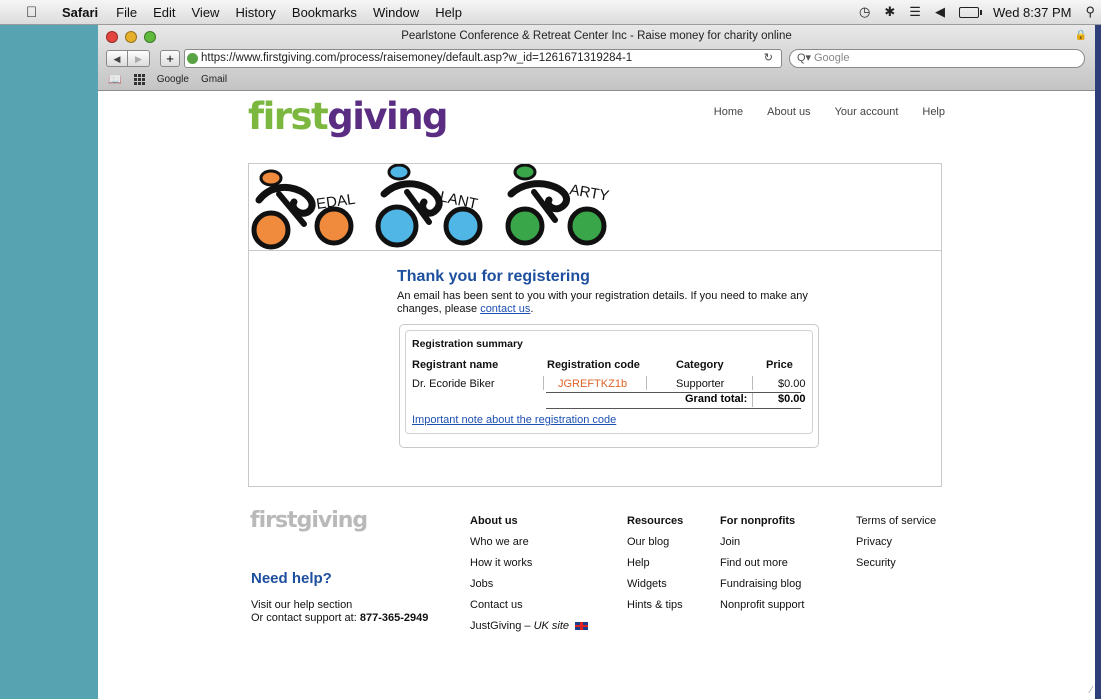 The image size is (1101, 699). What do you see at coordinates (1090, 12) in the screenshot?
I see `spotlight-icon: ⚲` at bounding box center [1090, 12].